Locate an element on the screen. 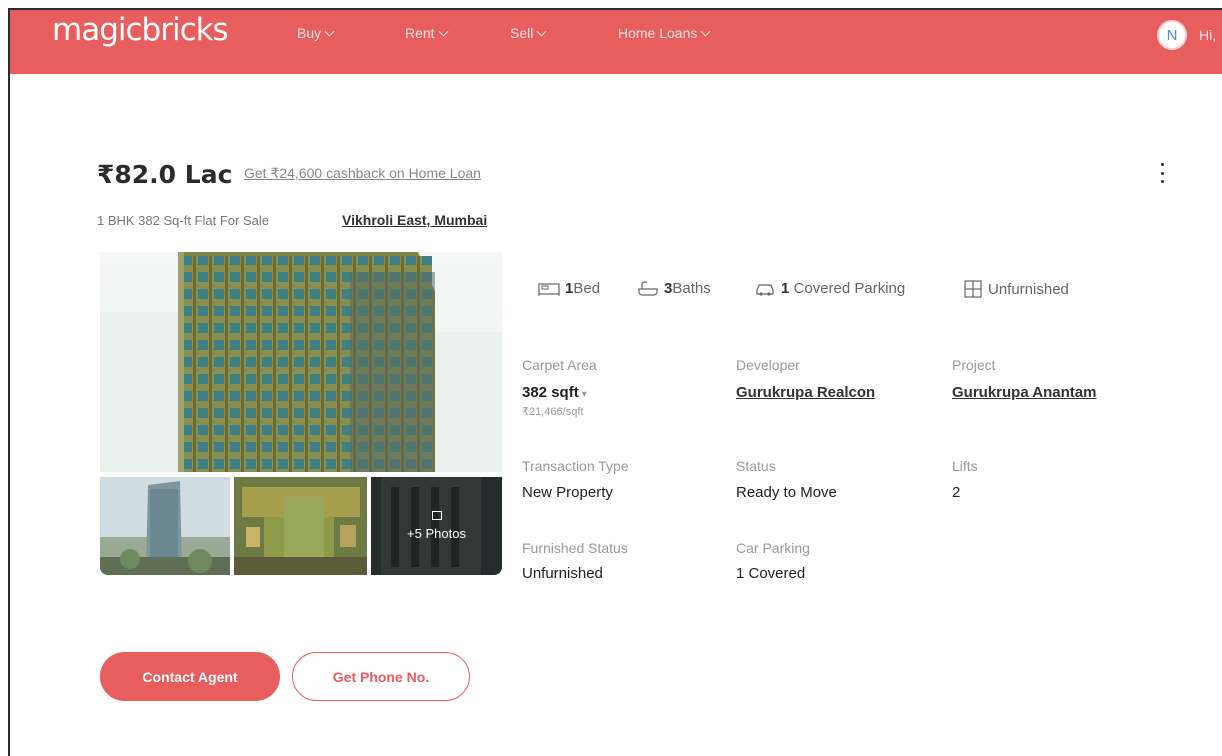 The height and width of the screenshot is (756, 1222). user-greeting: Hi, is located at coordinates (1207, 35).